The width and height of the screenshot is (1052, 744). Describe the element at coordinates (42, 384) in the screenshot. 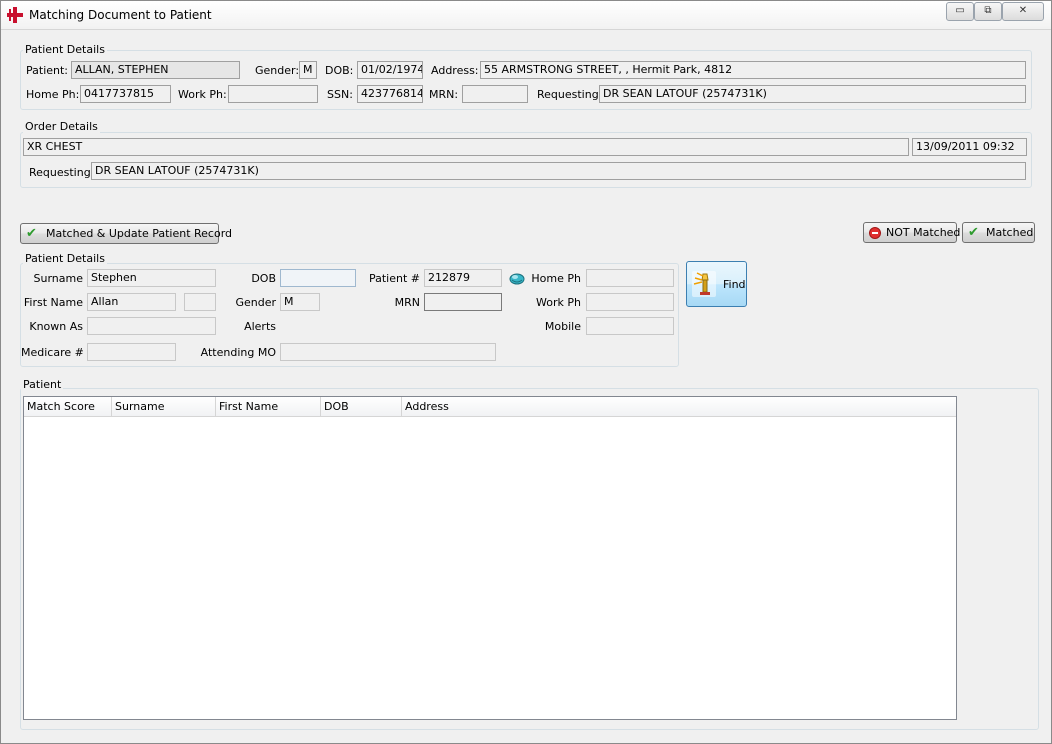

I see `results-title: Patient` at that location.